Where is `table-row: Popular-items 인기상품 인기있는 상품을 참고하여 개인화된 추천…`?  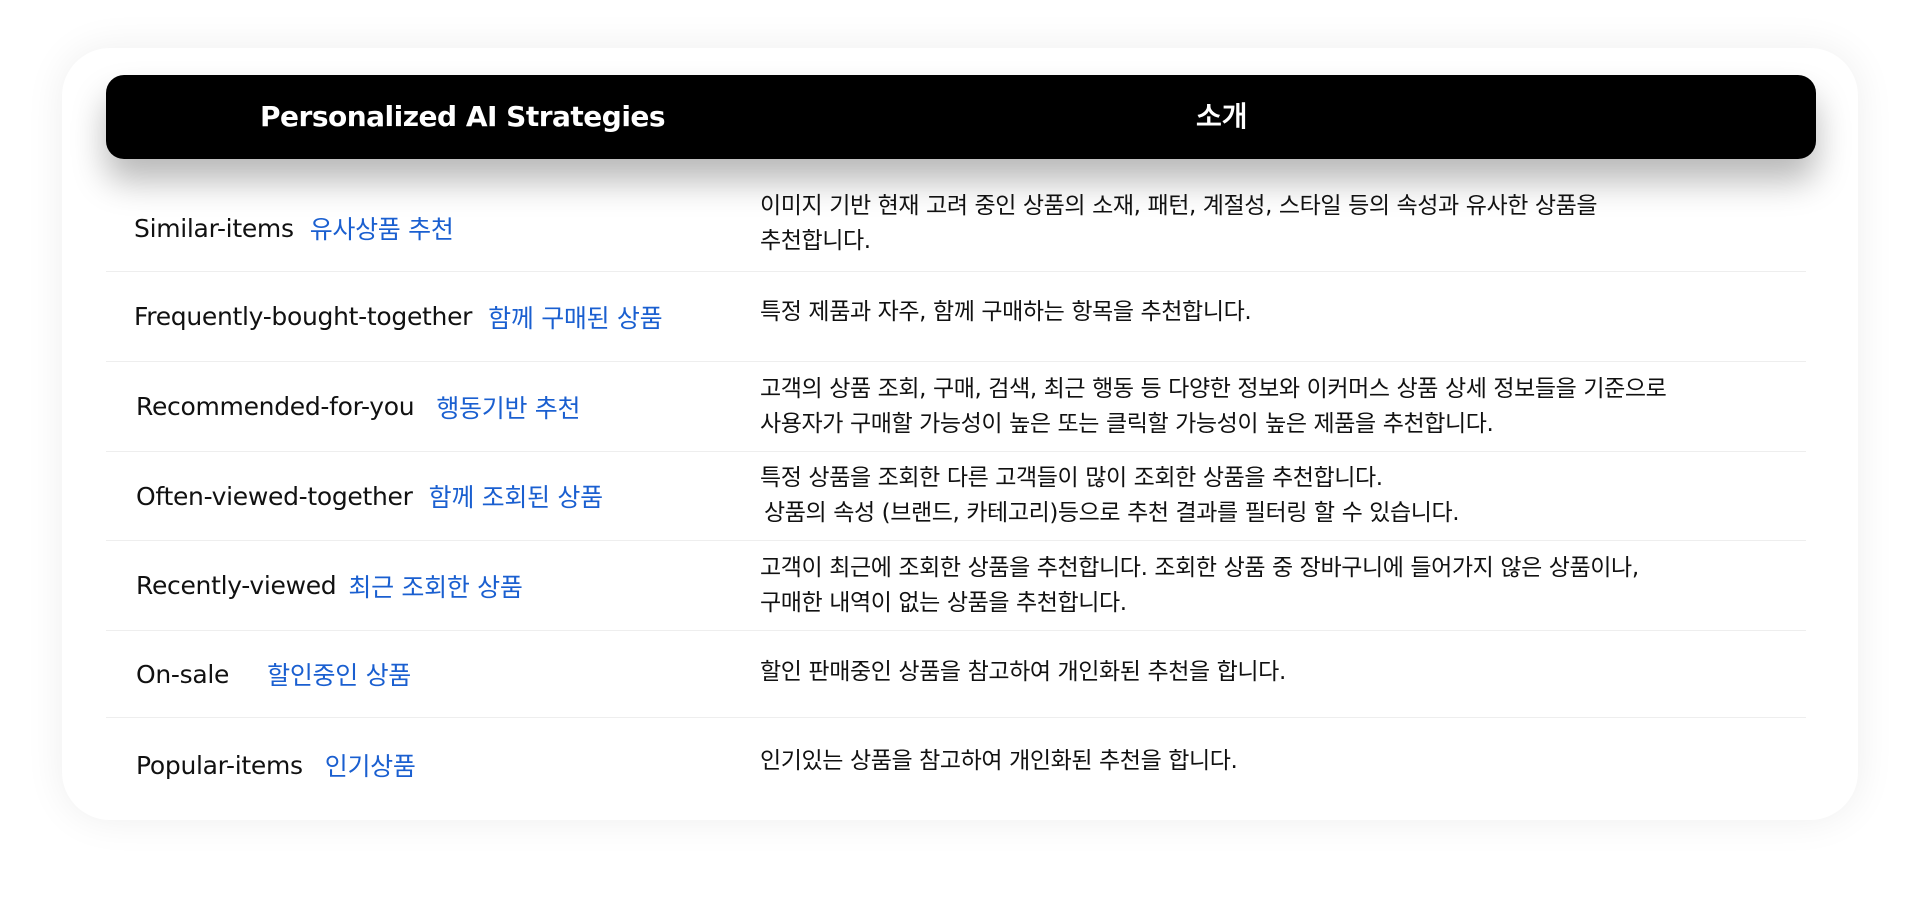
table-row: Popular-items 인기상품 인기있는 상품을 참고하여 개인화된 추천… is located at coordinates (956, 765).